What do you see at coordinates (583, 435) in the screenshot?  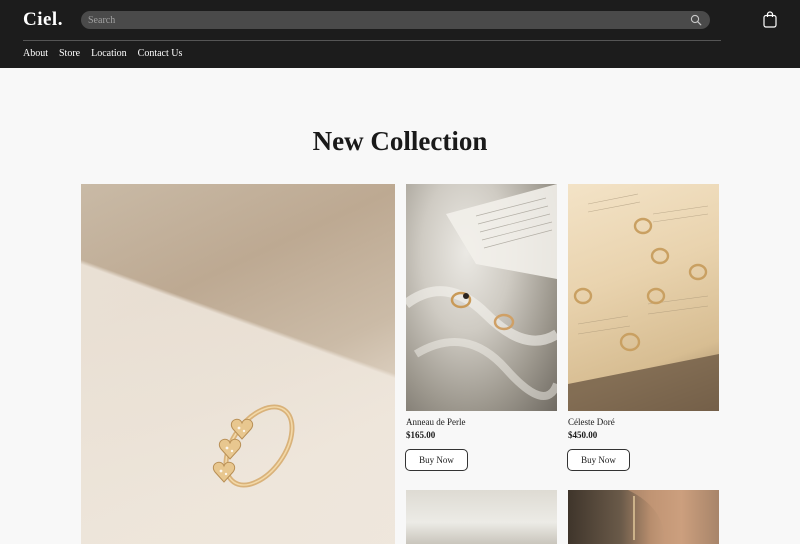 I see `product-price: $450.00` at bounding box center [583, 435].